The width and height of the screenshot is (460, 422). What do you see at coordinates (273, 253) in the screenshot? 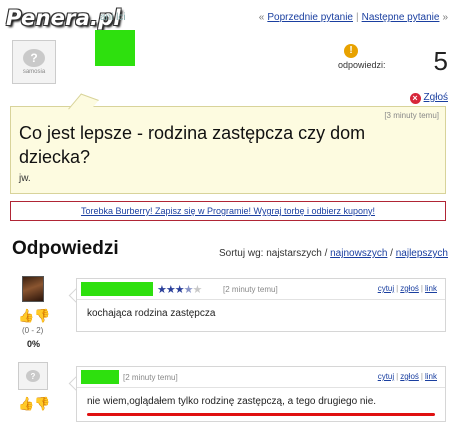
I see `sort-prefix: Sortuj wg: najstarszych /` at bounding box center [273, 253].